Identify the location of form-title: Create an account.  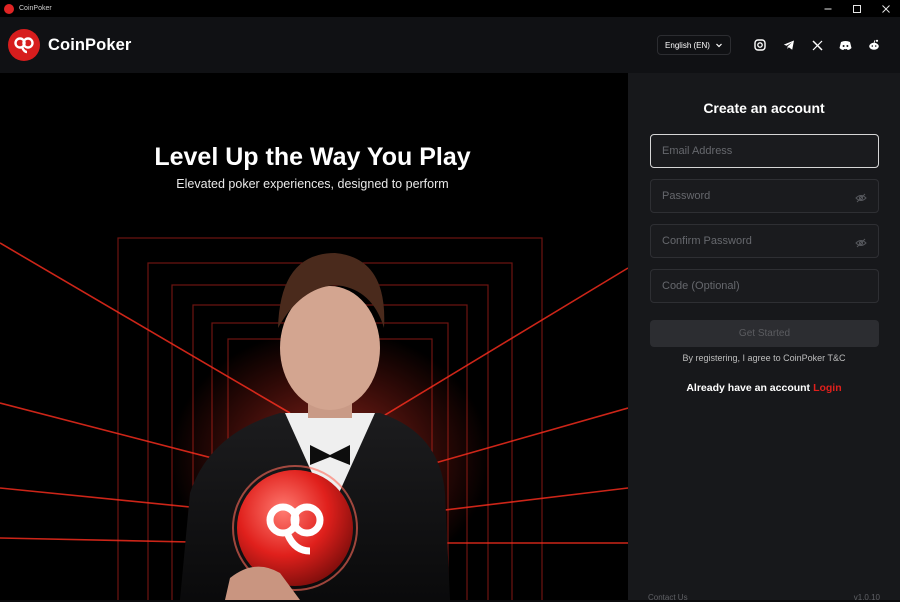
(764, 108).